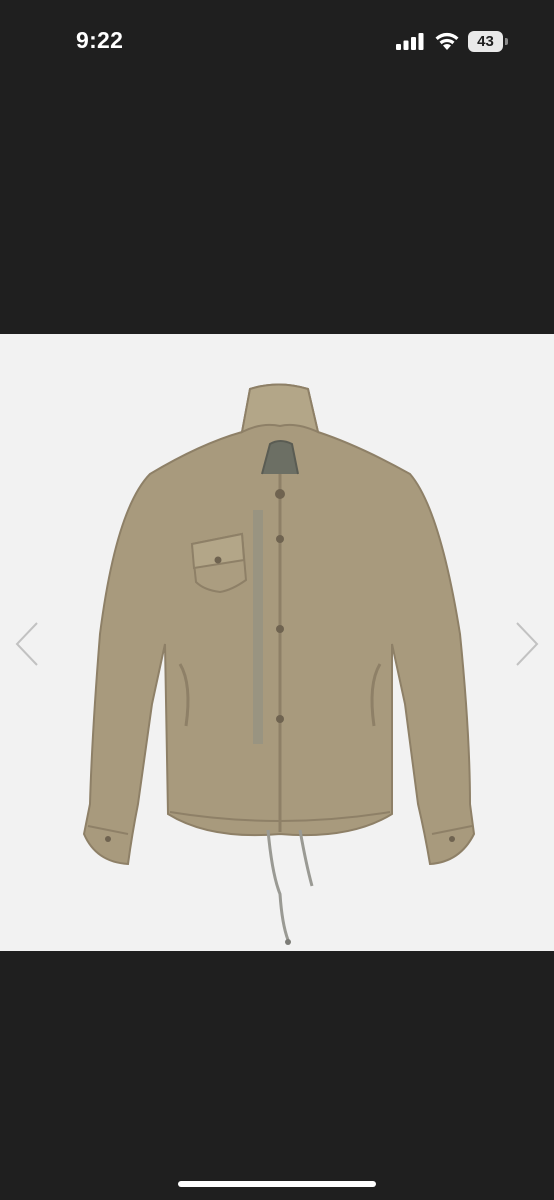 The image size is (554, 1200). I want to click on signal-icon, so click(410, 41).